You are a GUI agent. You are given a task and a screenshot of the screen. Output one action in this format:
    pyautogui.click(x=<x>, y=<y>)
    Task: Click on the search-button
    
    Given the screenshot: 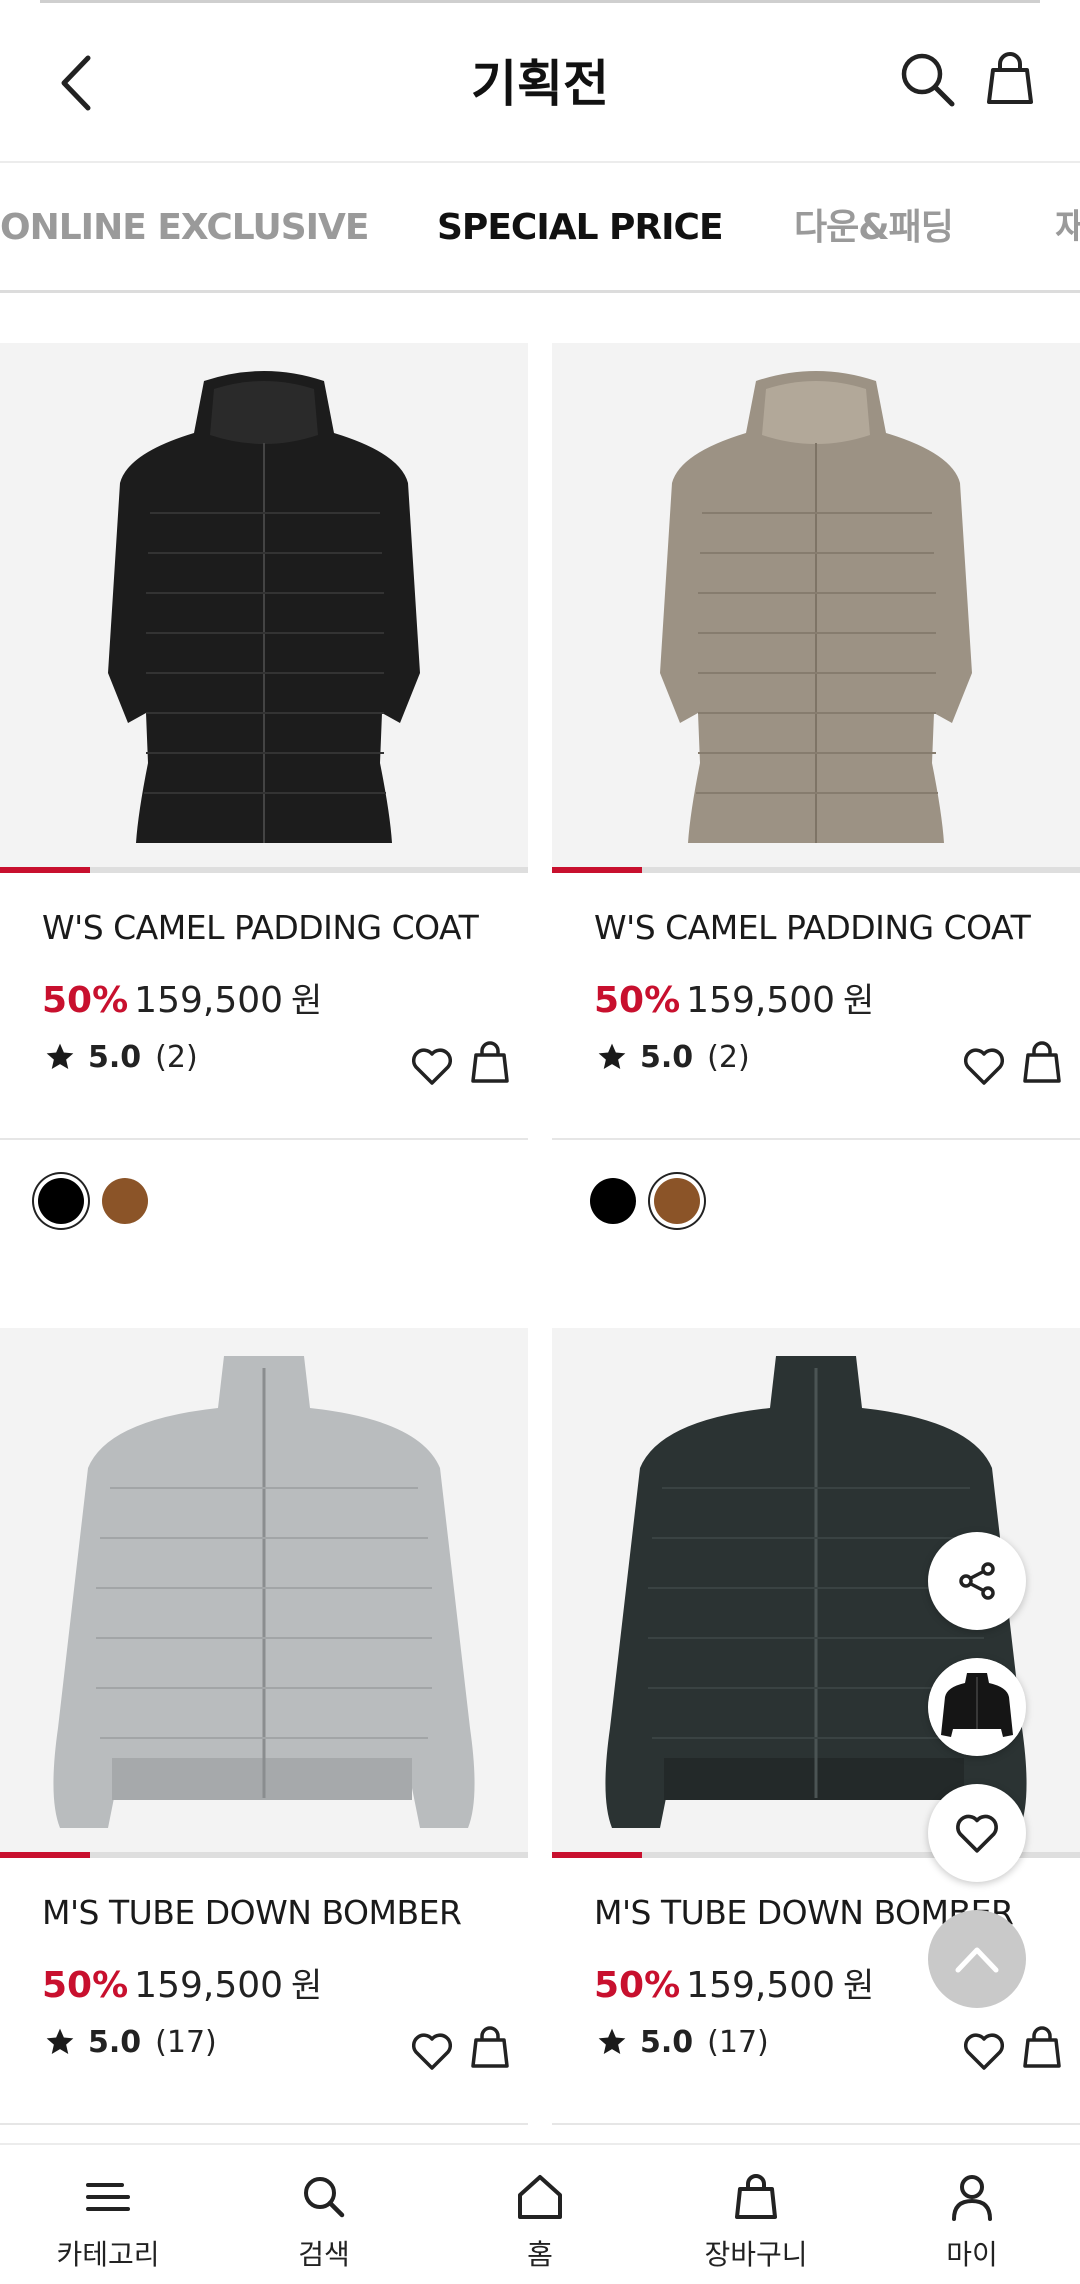 What is the action you would take?
    pyautogui.click(x=928, y=80)
    